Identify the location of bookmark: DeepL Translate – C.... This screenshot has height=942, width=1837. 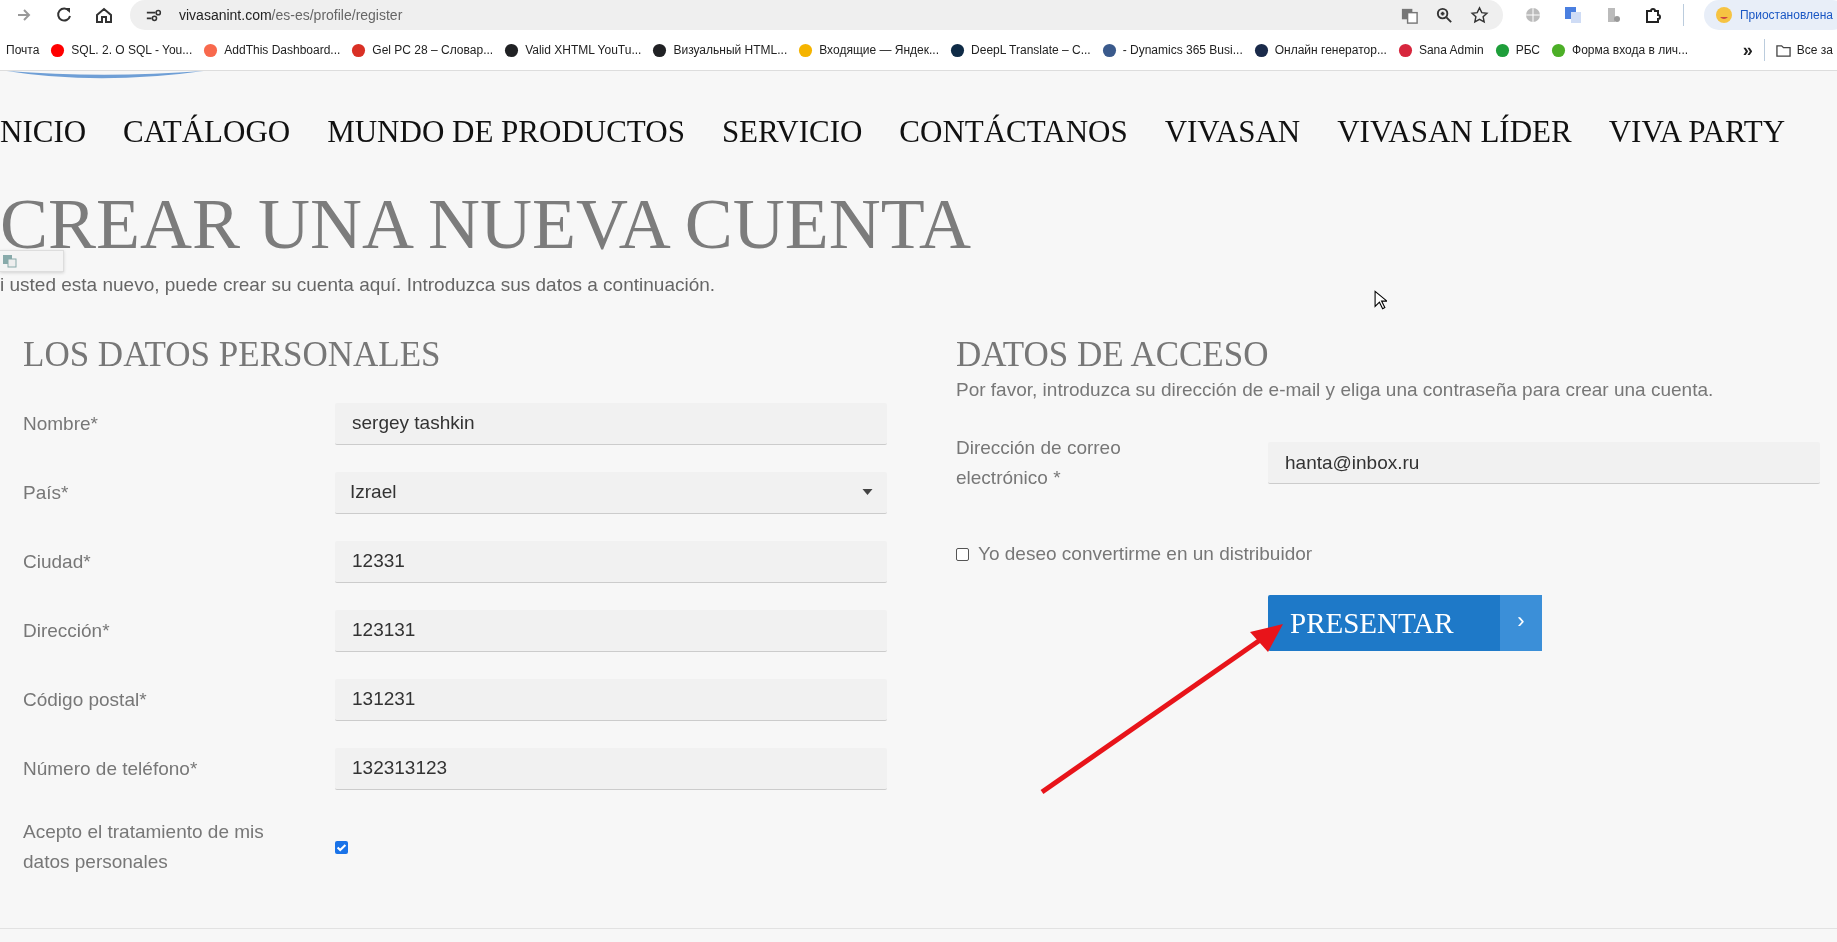
(1020, 50).